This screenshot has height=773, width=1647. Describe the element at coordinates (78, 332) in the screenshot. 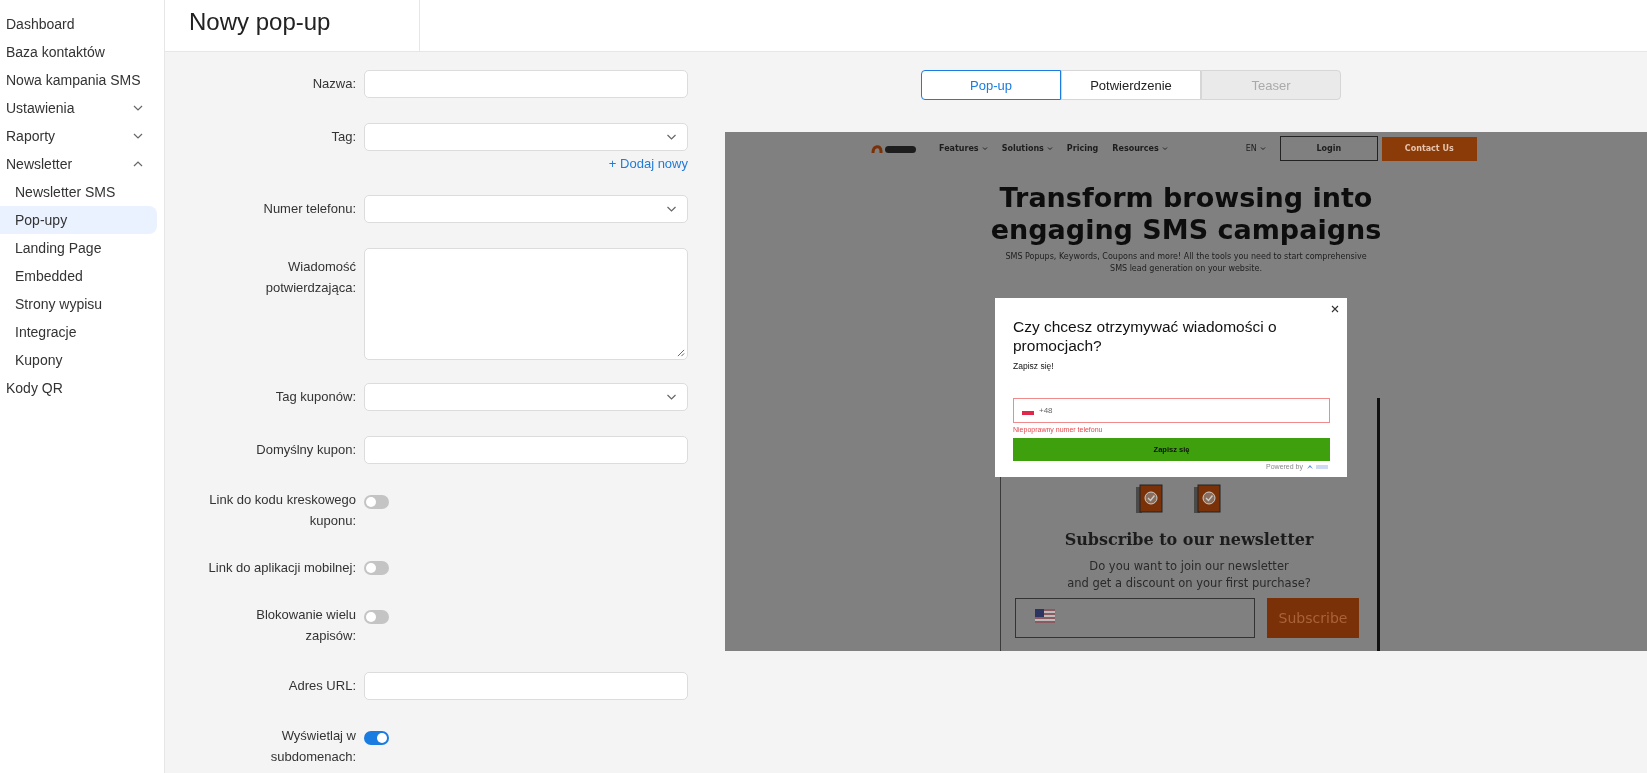

I see `sidebar-item: Integracje` at that location.